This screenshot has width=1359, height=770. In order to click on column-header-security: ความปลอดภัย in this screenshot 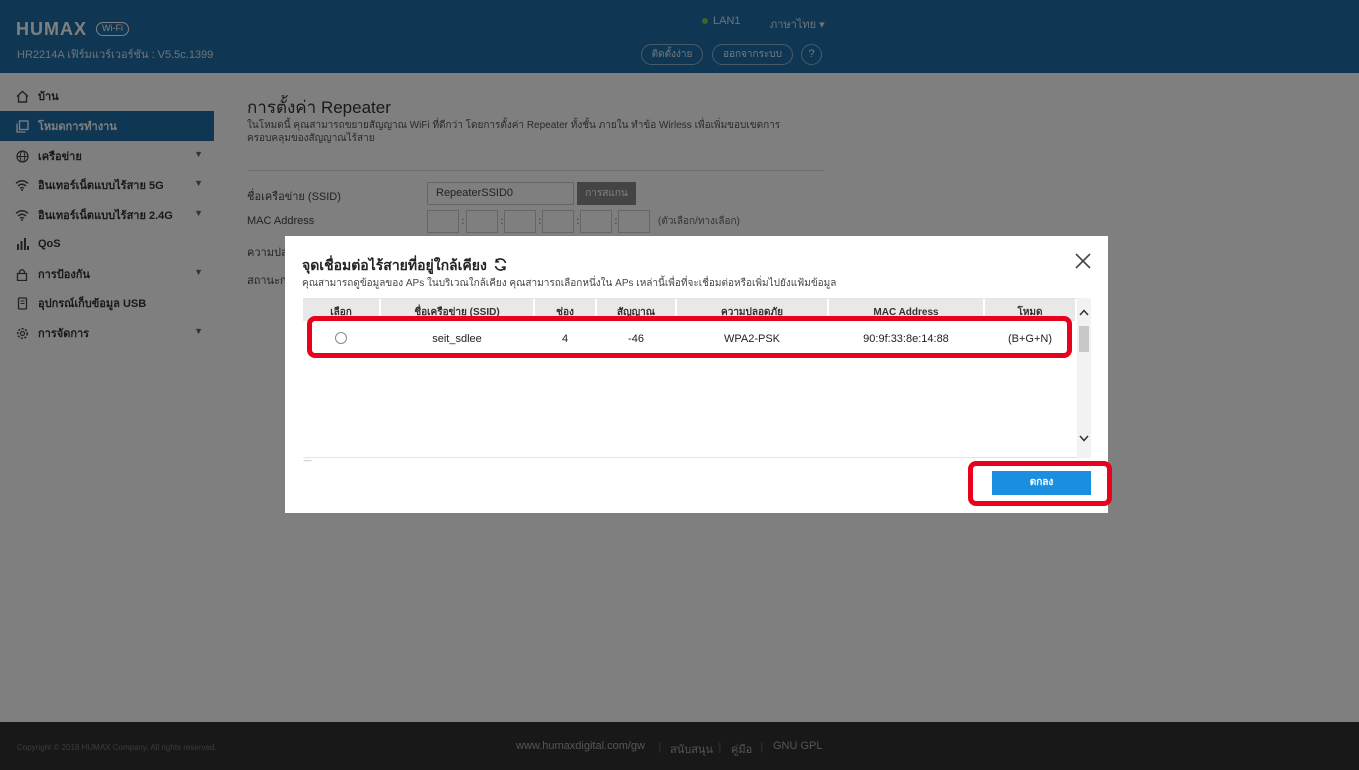, I will do `click(752, 312)`.